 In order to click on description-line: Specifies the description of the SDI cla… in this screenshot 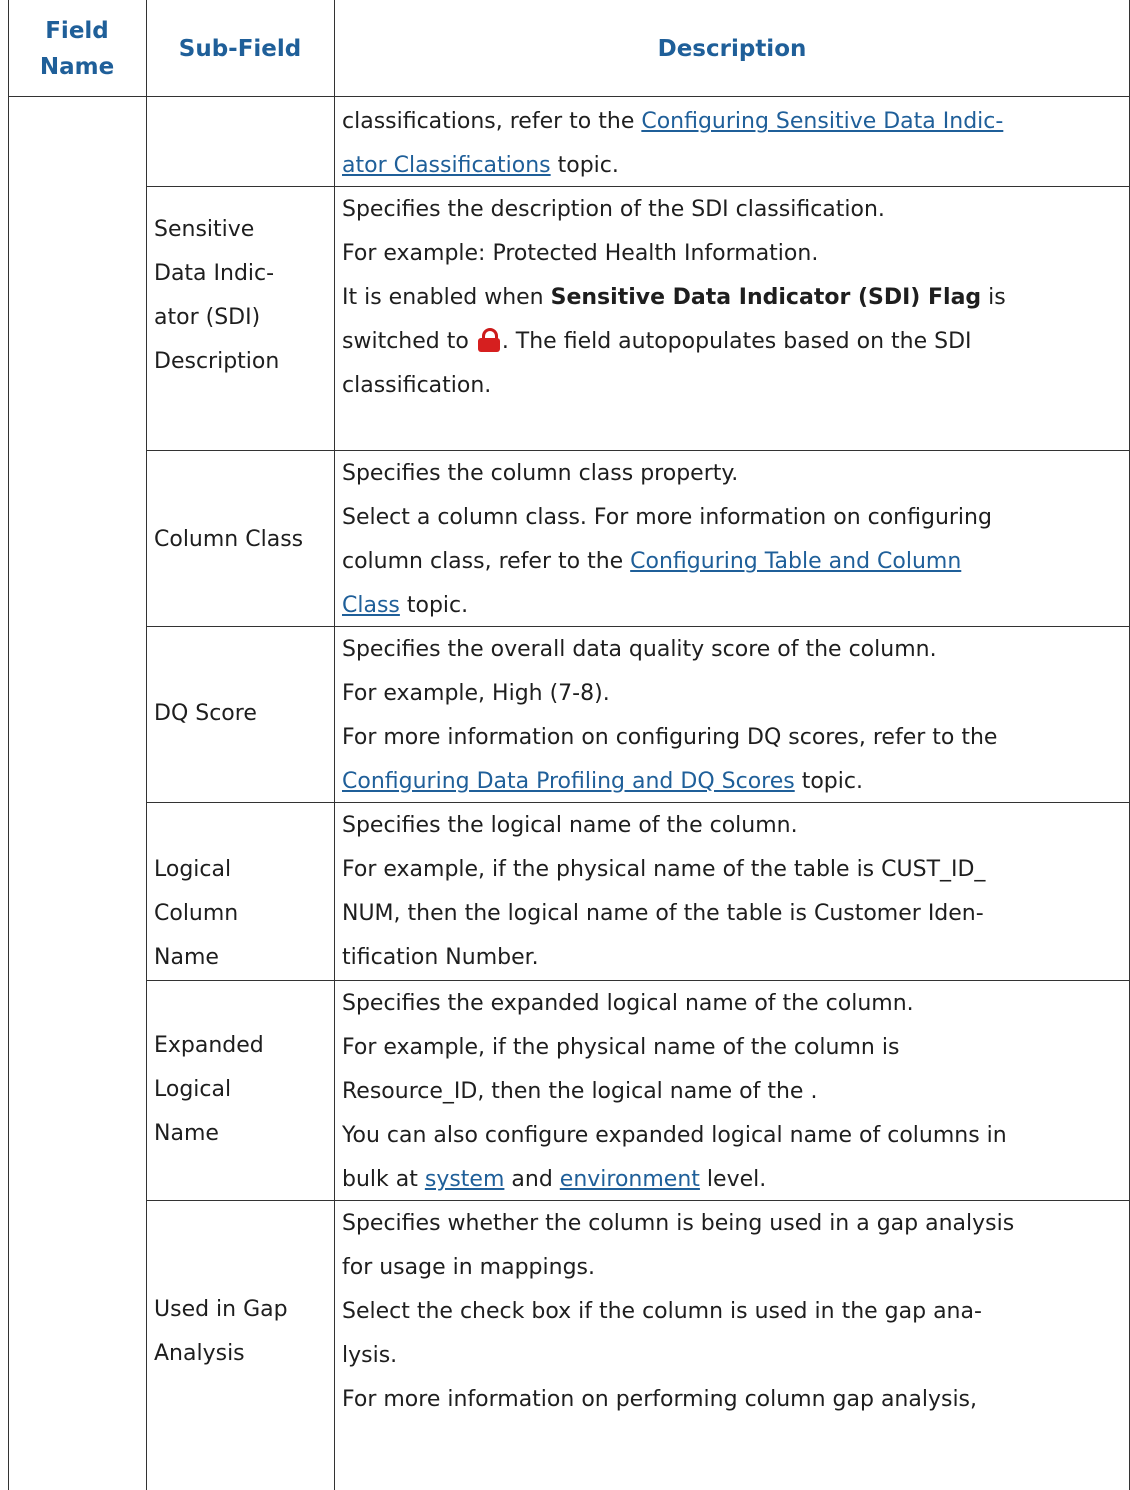, I will do `click(613, 209)`.